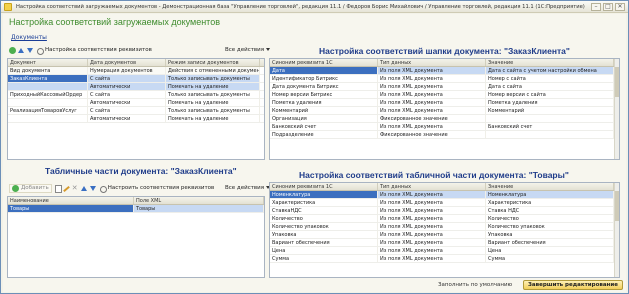 Image resolution: width=629 pixels, height=294 pixels. Describe the element at coordinates (475, 285) in the screenshot. I see `fill-default-button: Заполнить по умолчанию` at that location.